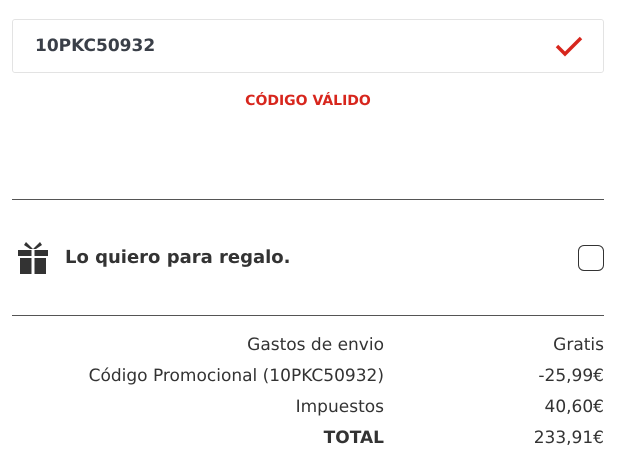 Image resolution: width=620 pixels, height=471 pixels. Describe the element at coordinates (339, 407) in the screenshot. I see `summary-label: Impuestos` at that location.